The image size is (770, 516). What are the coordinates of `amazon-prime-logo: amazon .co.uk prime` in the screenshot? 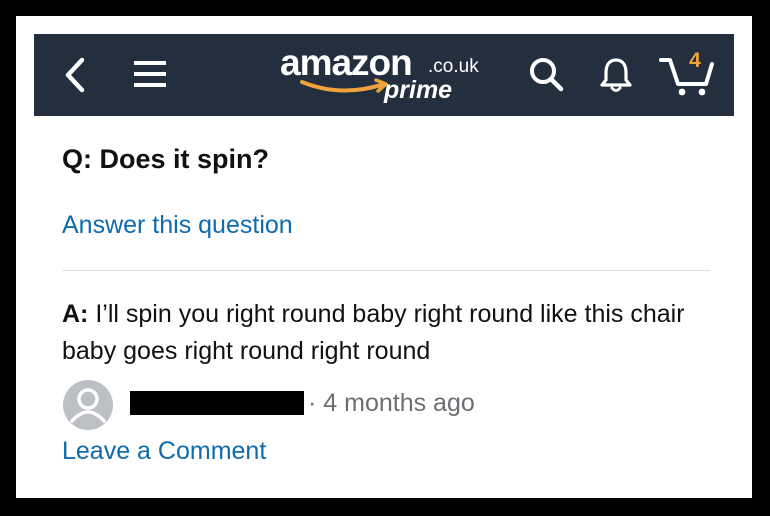 It's located at (390, 75).